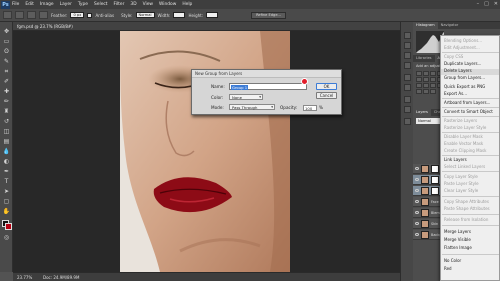 The image size is (500, 281). Describe the element at coordinates (463, 136) in the screenshot. I see `menu-item-disable-layer-mask: Disable Layer Mask` at that location.